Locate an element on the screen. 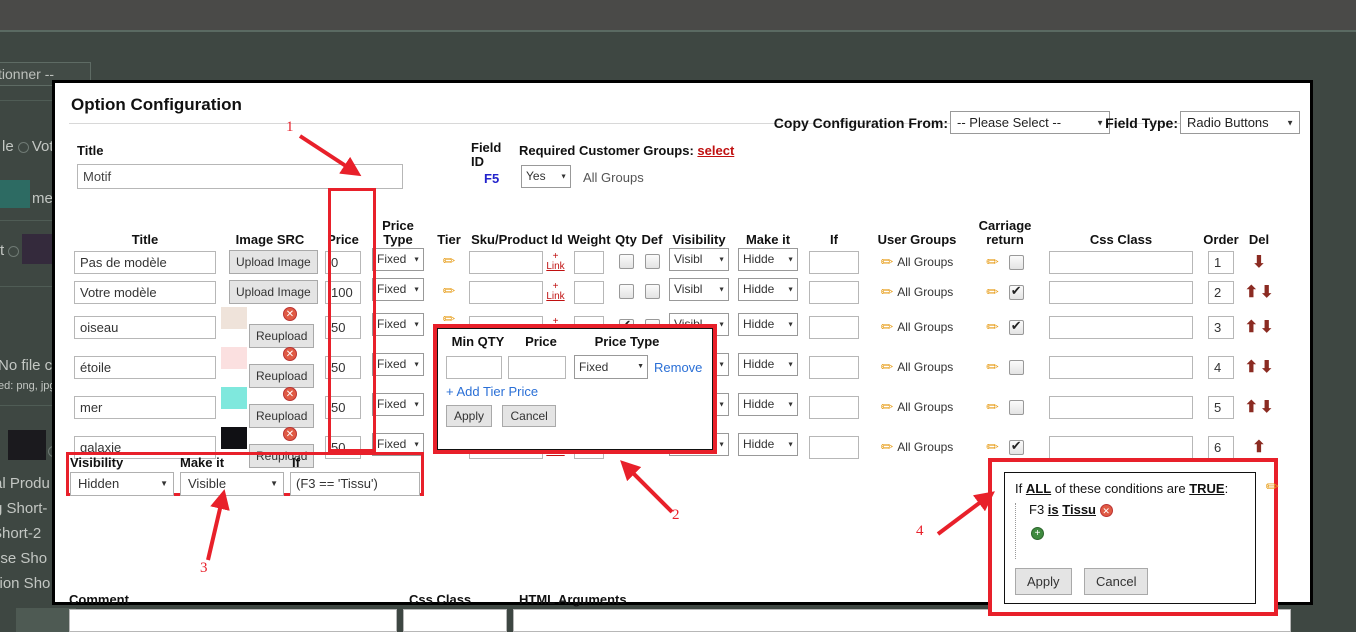  cond-true-word: TRUE is located at coordinates (1206, 488).